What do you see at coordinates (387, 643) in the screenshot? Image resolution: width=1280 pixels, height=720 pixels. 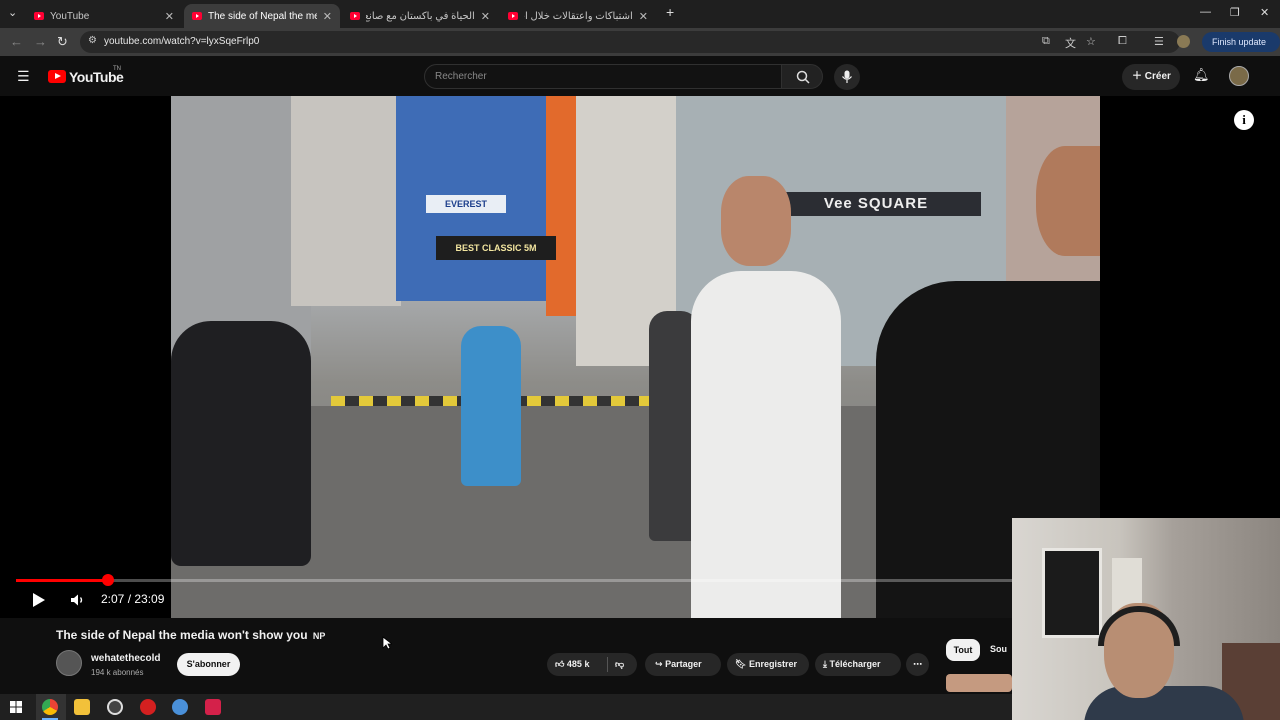 I see `mouse-cursor-icon` at bounding box center [387, 643].